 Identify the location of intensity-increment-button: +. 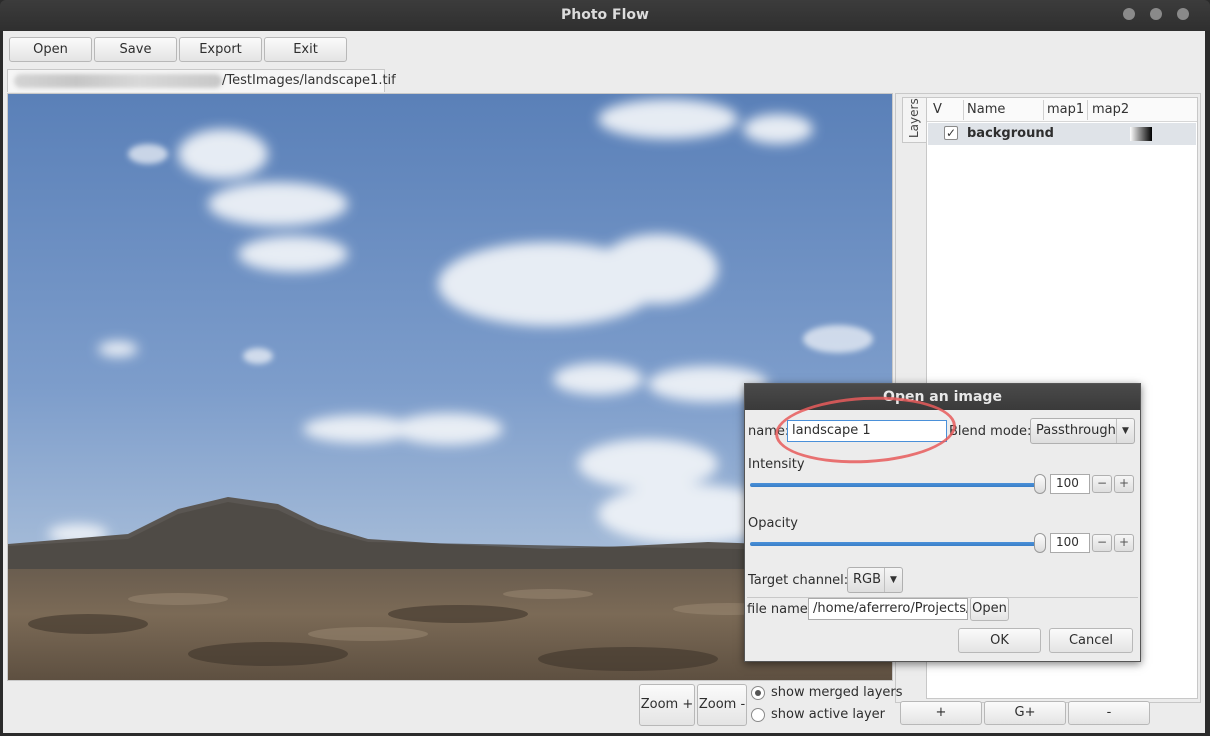
(1124, 484).